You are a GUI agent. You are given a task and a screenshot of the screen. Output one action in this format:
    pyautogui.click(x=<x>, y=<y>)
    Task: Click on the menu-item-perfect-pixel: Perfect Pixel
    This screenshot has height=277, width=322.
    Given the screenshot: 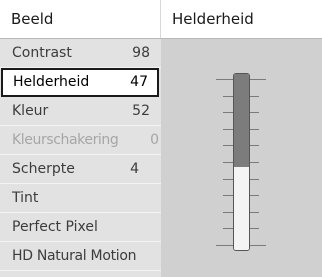 What is the action you would take?
    pyautogui.click(x=80, y=227)
    